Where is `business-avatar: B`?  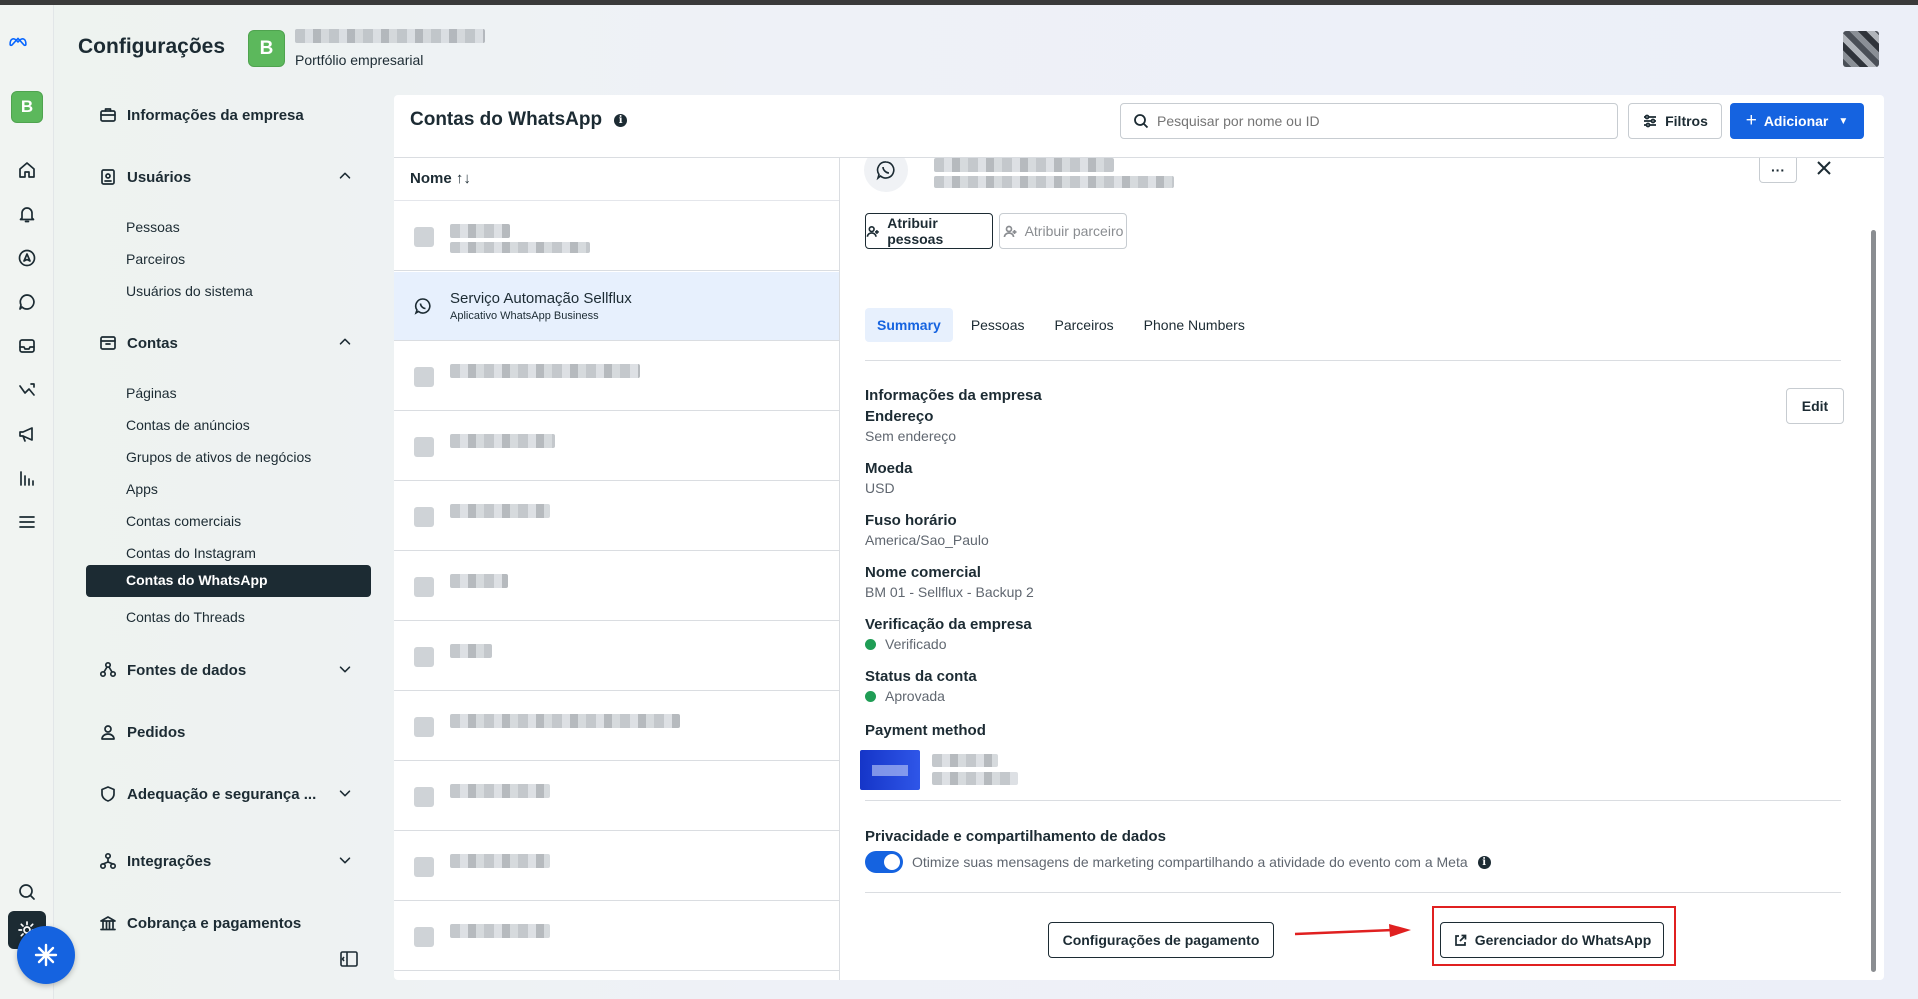
business-avatar: B is located at coordinates (27, 107).